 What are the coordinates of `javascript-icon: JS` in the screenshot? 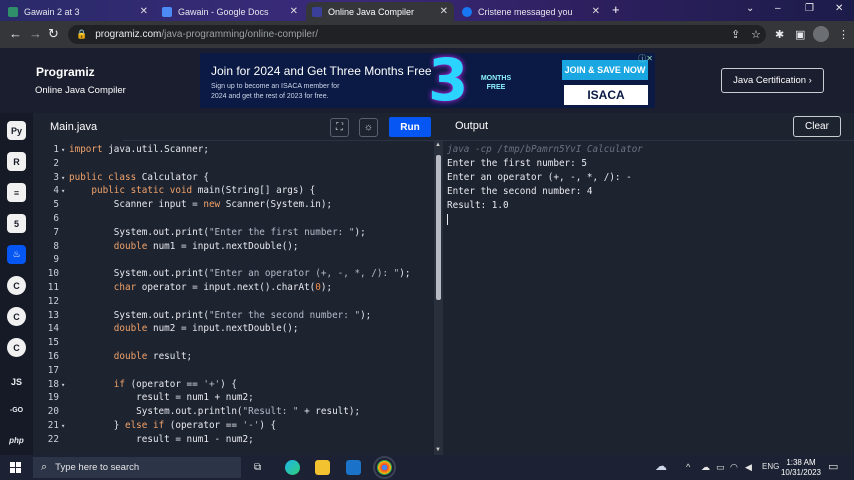 It's located at (16, 381).